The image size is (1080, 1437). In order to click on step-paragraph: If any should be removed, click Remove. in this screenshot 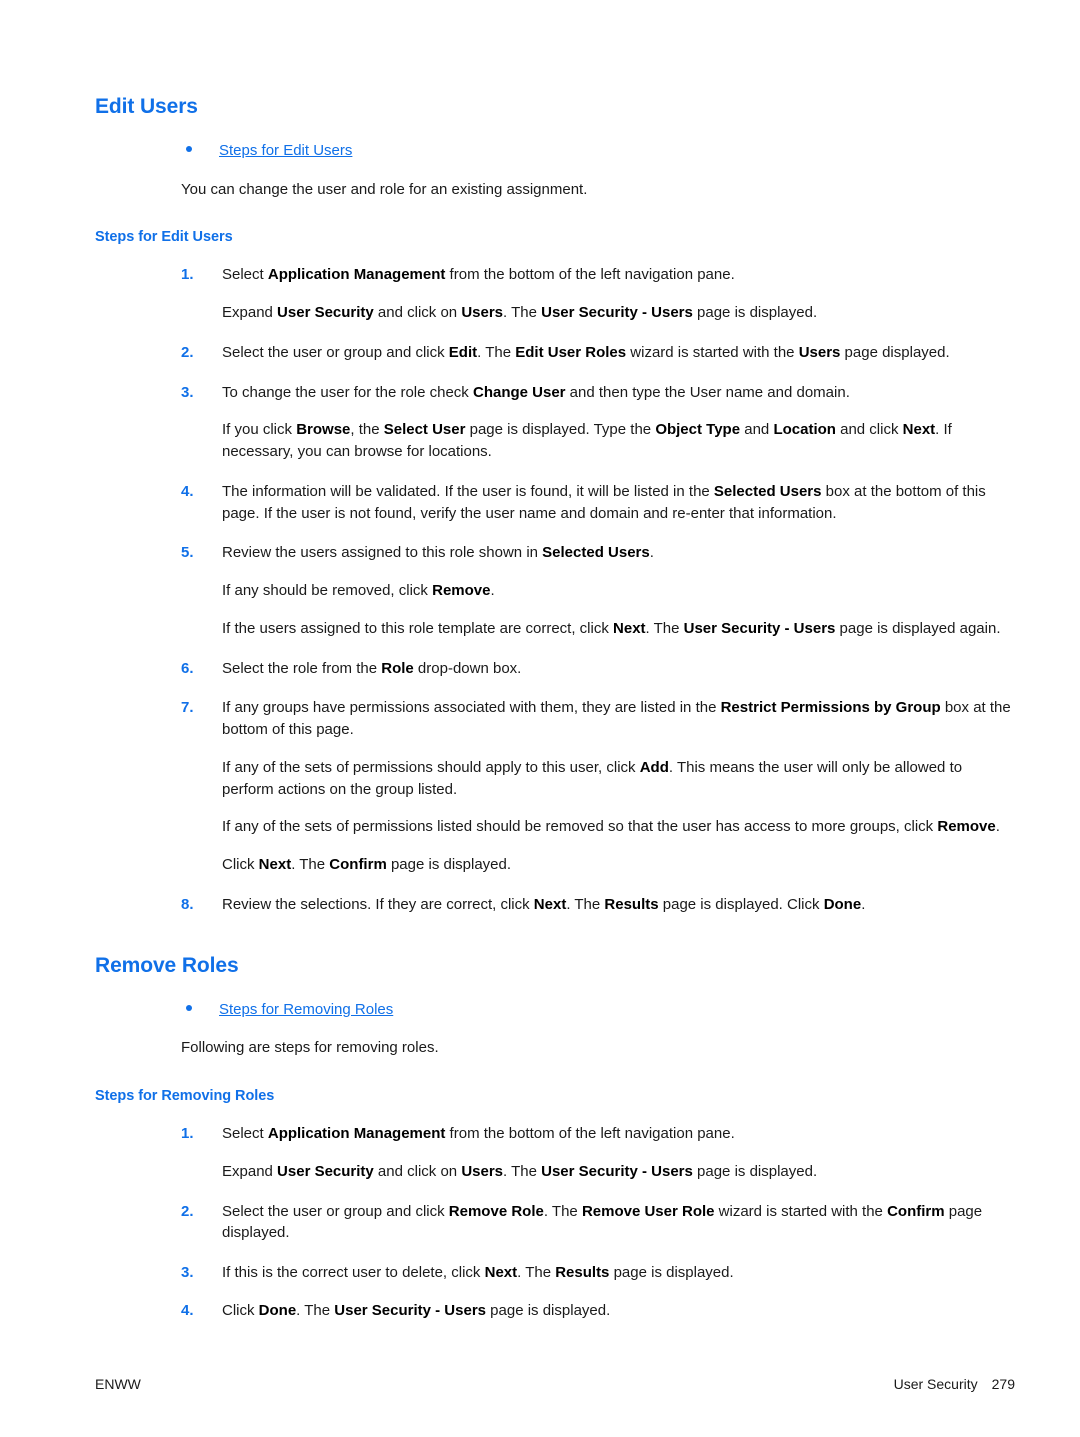, I will do `click(358, 591)`.